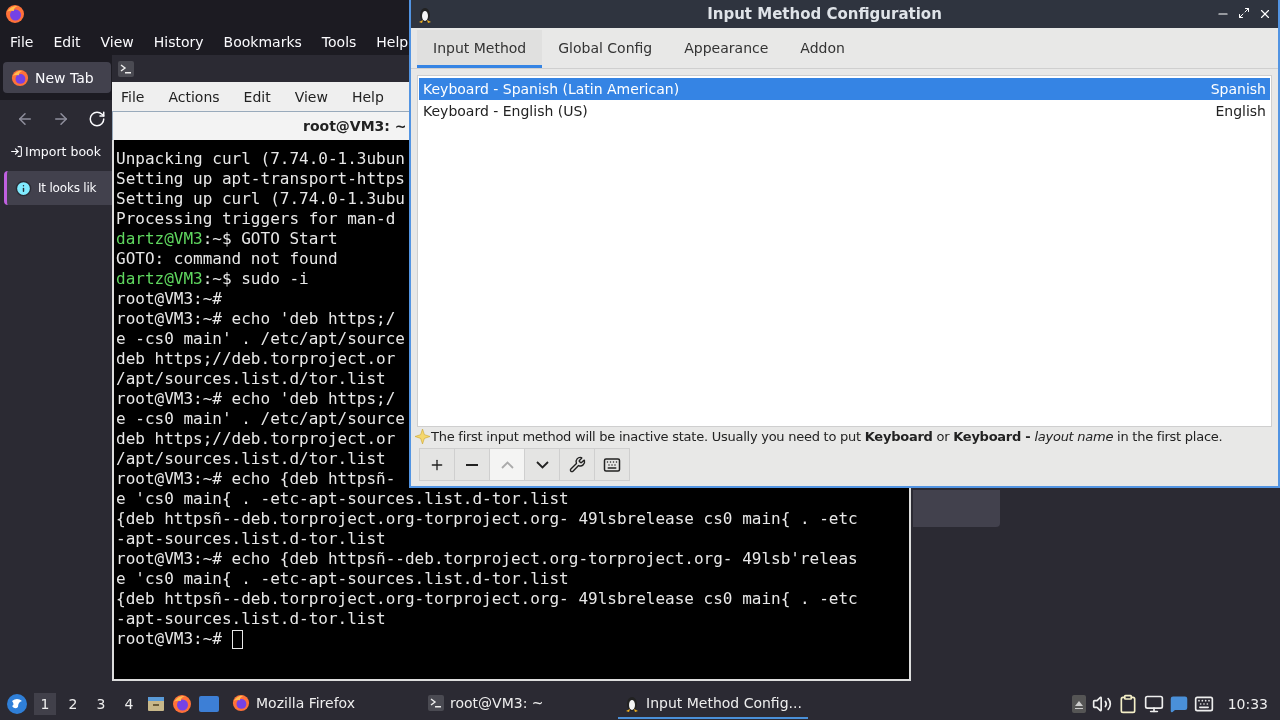 The height and width of the screenshot is (720, 1280). I want to click on terminal-line: :~$ sudo -i, so click(255, 279).